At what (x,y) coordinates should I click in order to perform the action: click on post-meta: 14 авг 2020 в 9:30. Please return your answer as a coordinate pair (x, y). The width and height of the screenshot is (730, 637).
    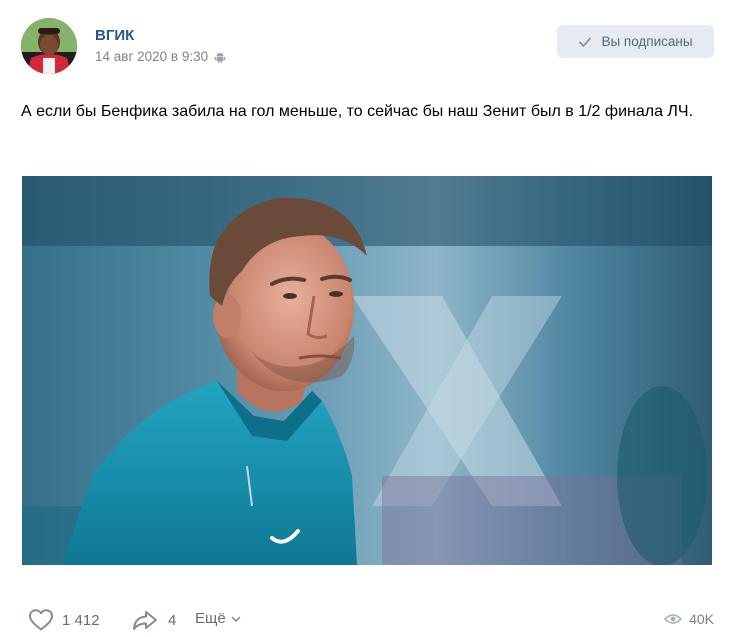
    Looking at the image, I should click on (160, 56).